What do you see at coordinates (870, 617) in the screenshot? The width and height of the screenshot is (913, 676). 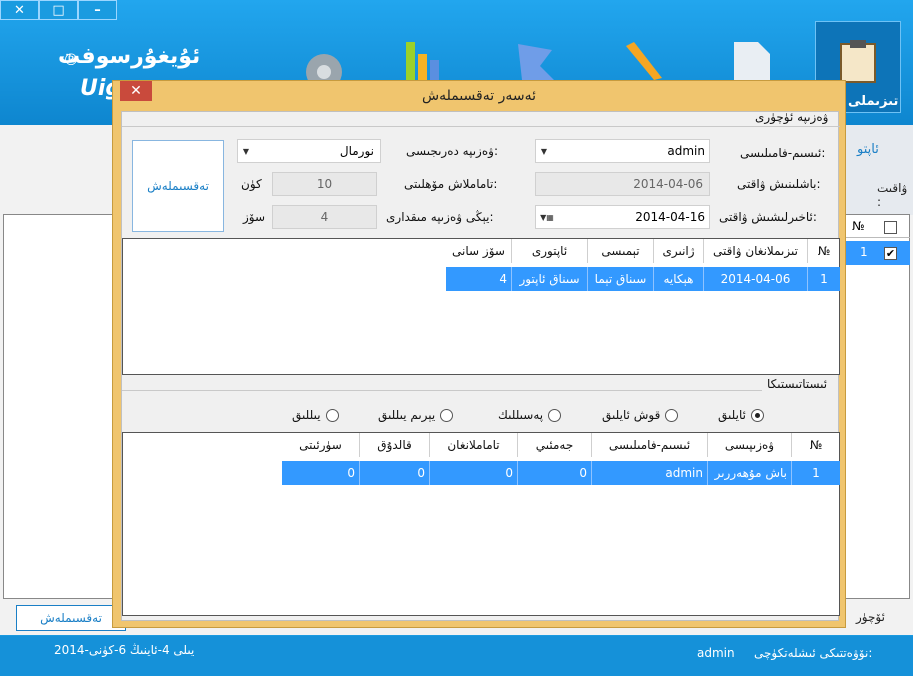 I see `delete-label: ئۆچۈر` at bounding box center [870, 617].